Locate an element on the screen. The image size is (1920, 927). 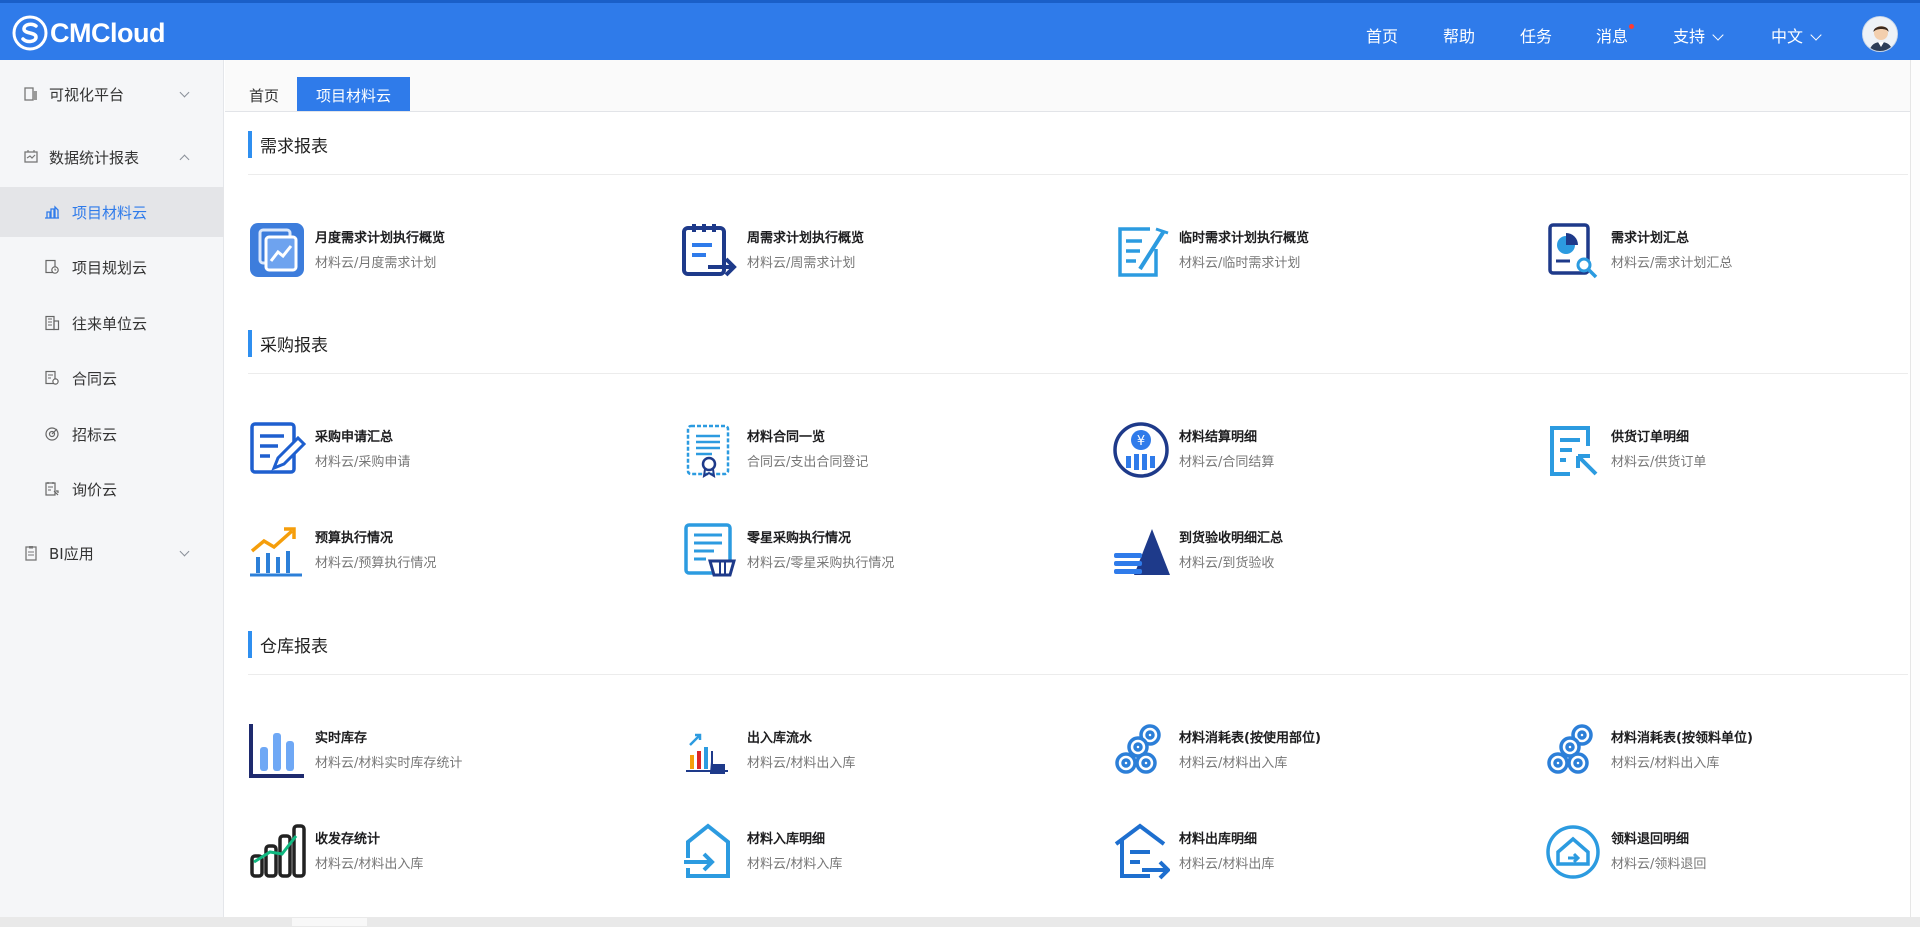
avatar is located at coordinates (1880, 34).